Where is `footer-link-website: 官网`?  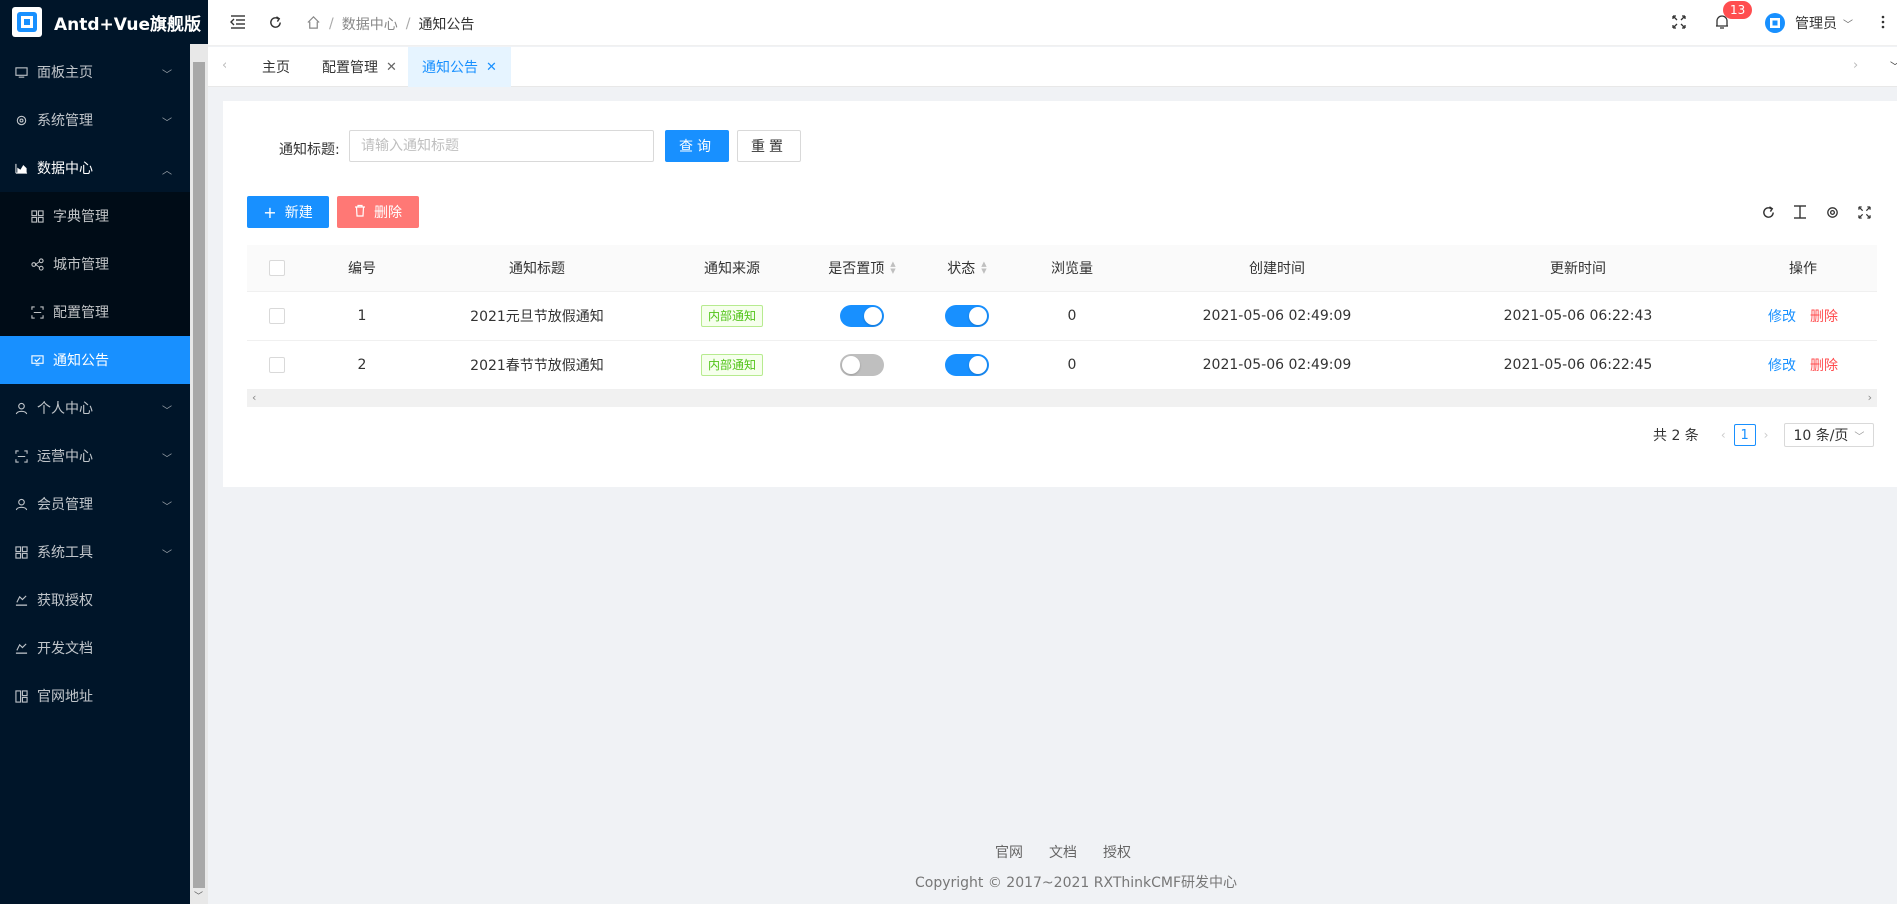
footer-link-website: 官网 is located at coordinates (1009, 852).